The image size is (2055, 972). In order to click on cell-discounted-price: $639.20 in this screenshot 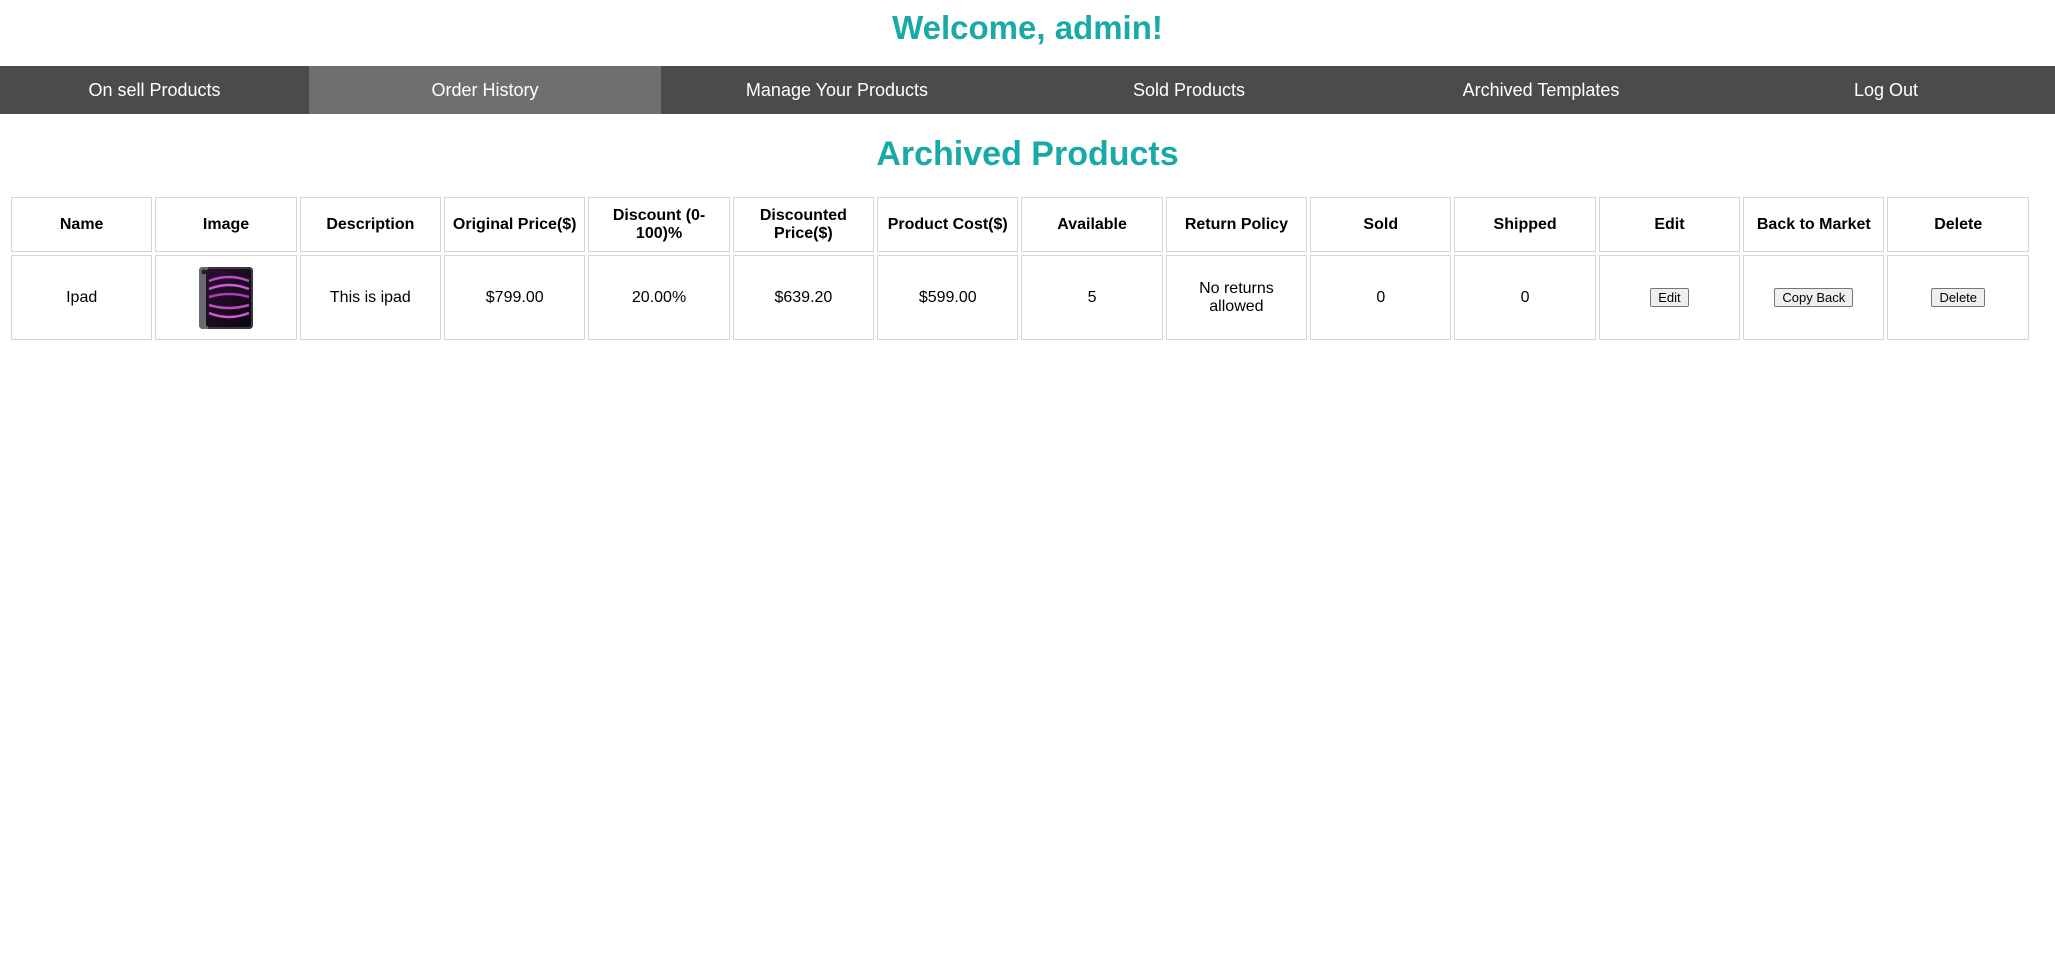, I will do `click(803, 297)`.